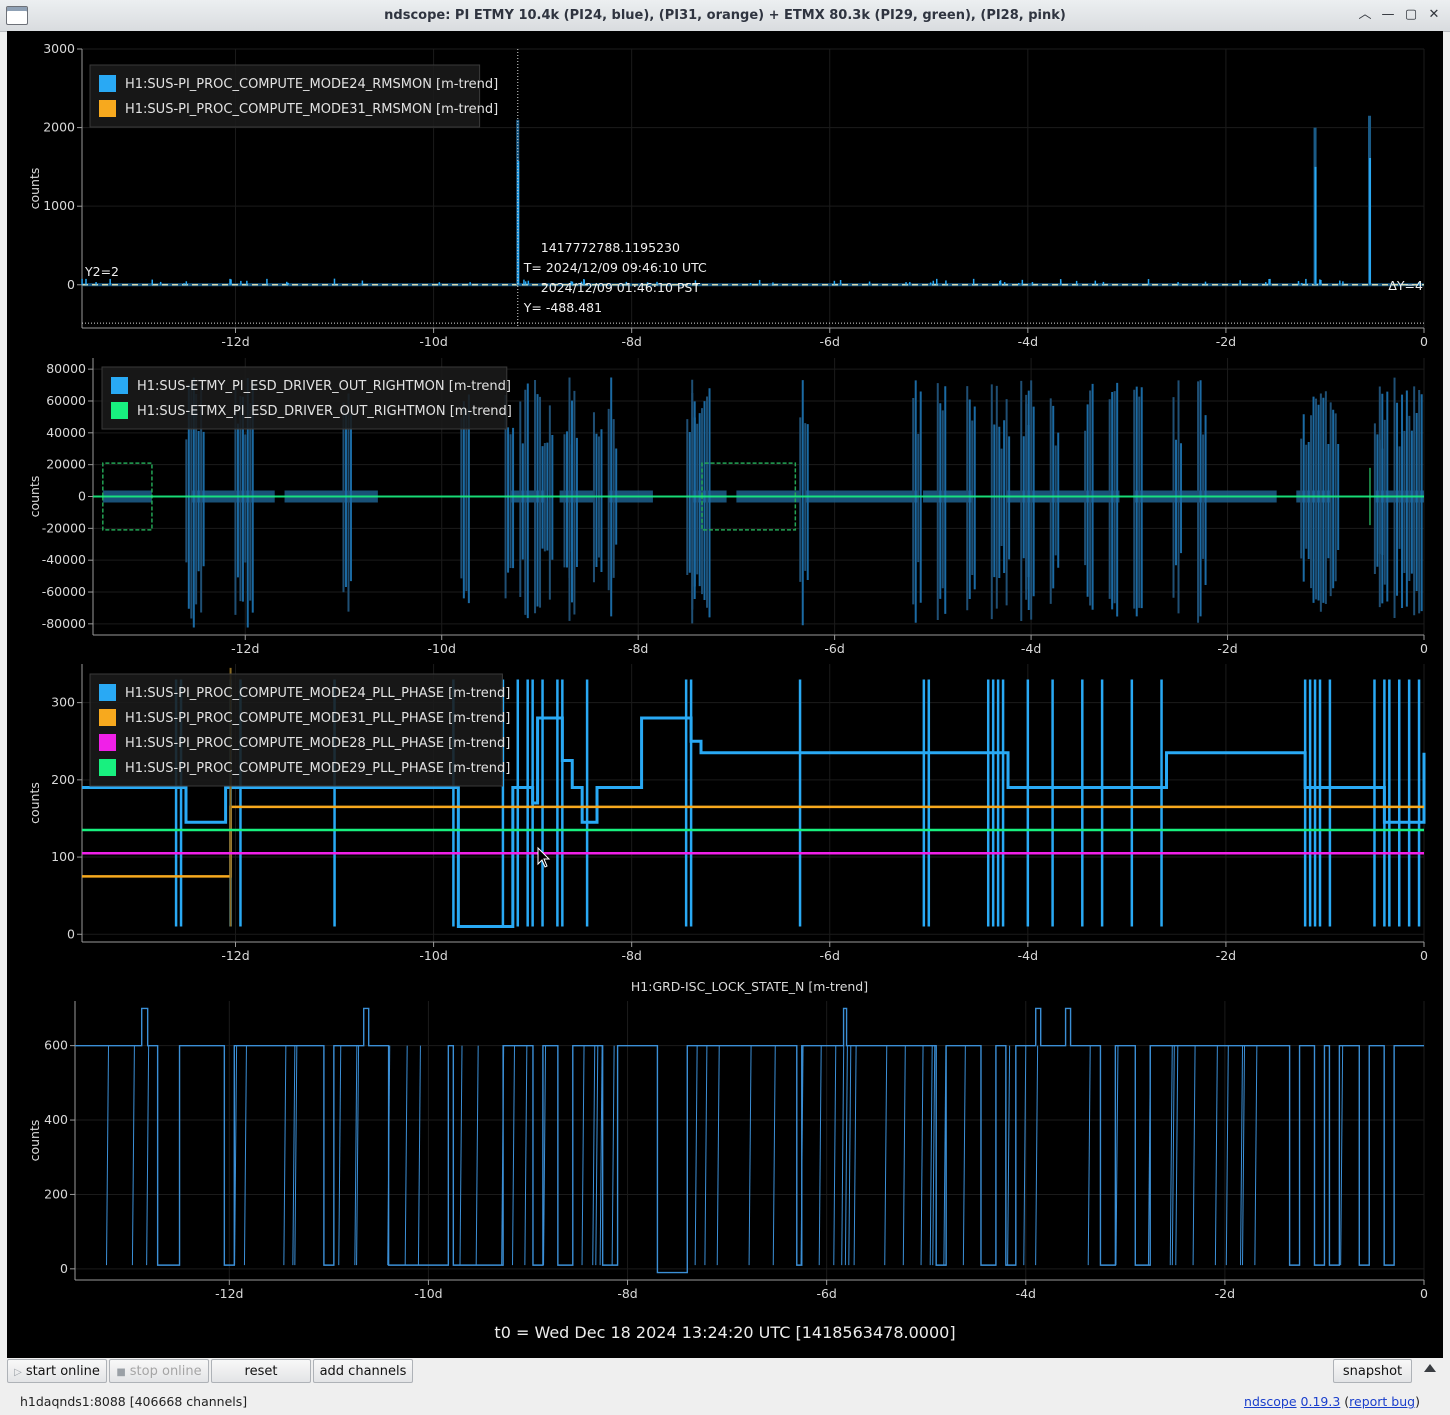 Image resolution: width=1450 pixels, height=1415 pixels. I want to click on stop-icon: ■, so click(121, 1372).